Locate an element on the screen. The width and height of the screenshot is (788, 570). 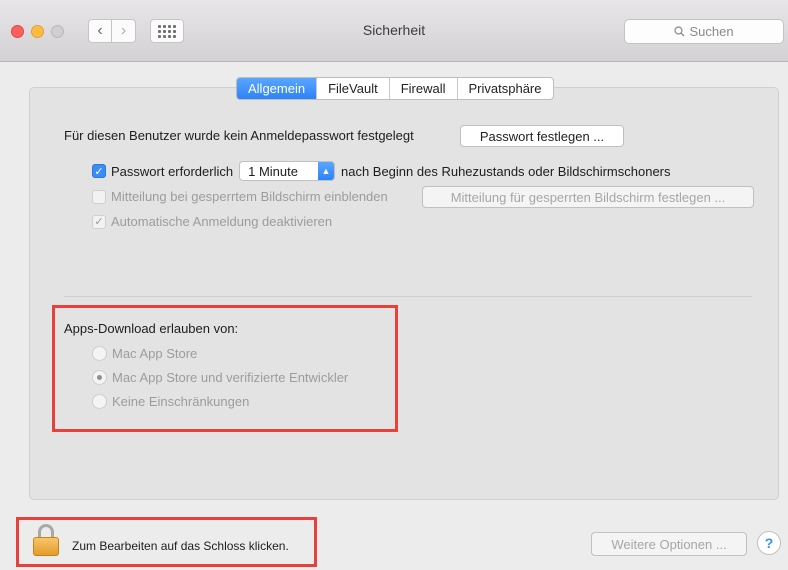
tab-general: Allgemein is located at coordinates (277, 88).